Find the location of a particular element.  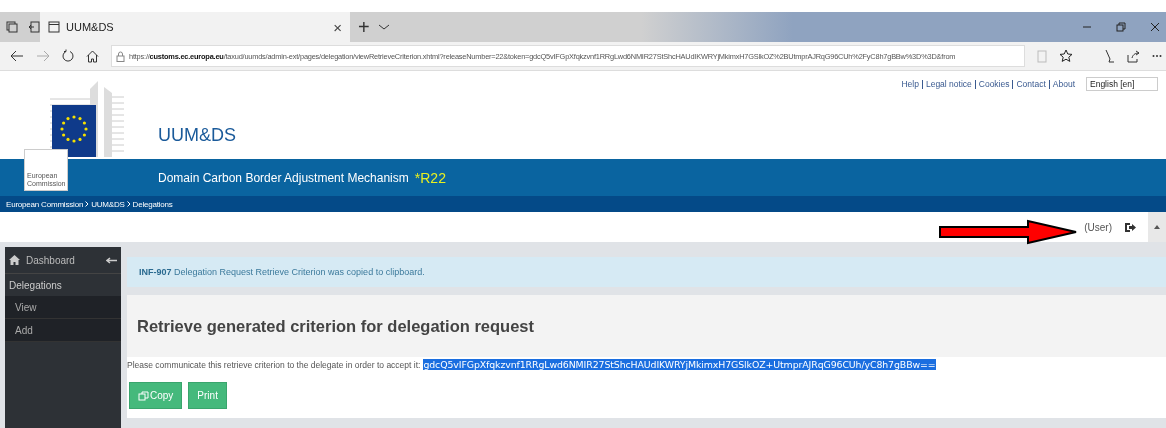

collapse-arrow-icon is located at coordinates (111, 260).